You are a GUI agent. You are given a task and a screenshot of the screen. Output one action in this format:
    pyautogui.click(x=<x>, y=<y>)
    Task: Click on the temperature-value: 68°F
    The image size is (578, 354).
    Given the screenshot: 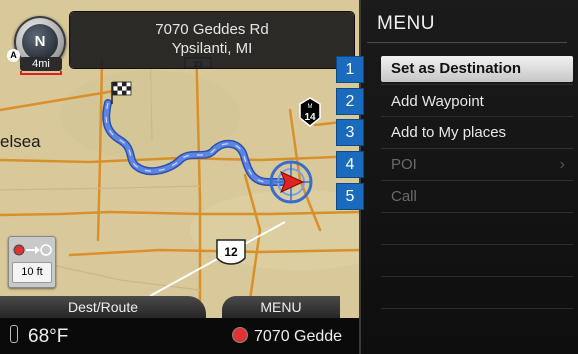 What is the action you would take?
    pyautogui.click(x=48, y=336)
    